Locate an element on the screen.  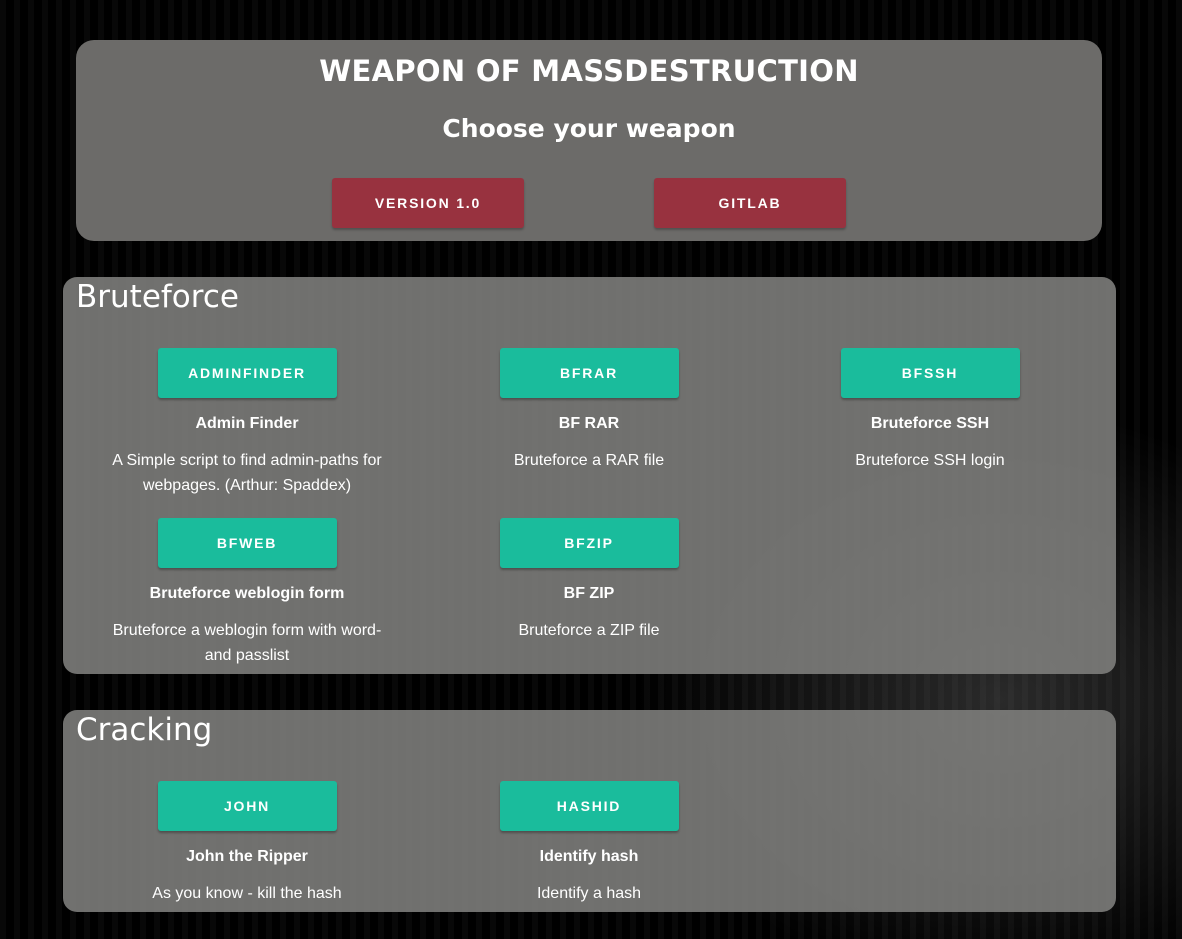
john-button: JOHN is located at coordinates (247, 806).